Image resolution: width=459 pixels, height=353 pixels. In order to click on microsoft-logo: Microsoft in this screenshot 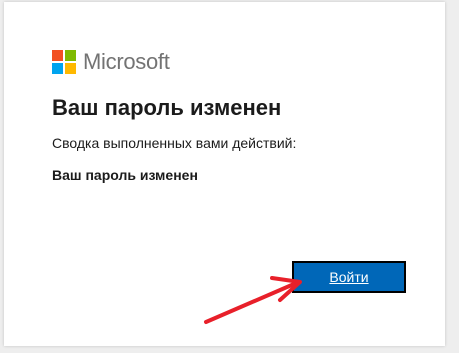, I will do `click(111, 62)`.